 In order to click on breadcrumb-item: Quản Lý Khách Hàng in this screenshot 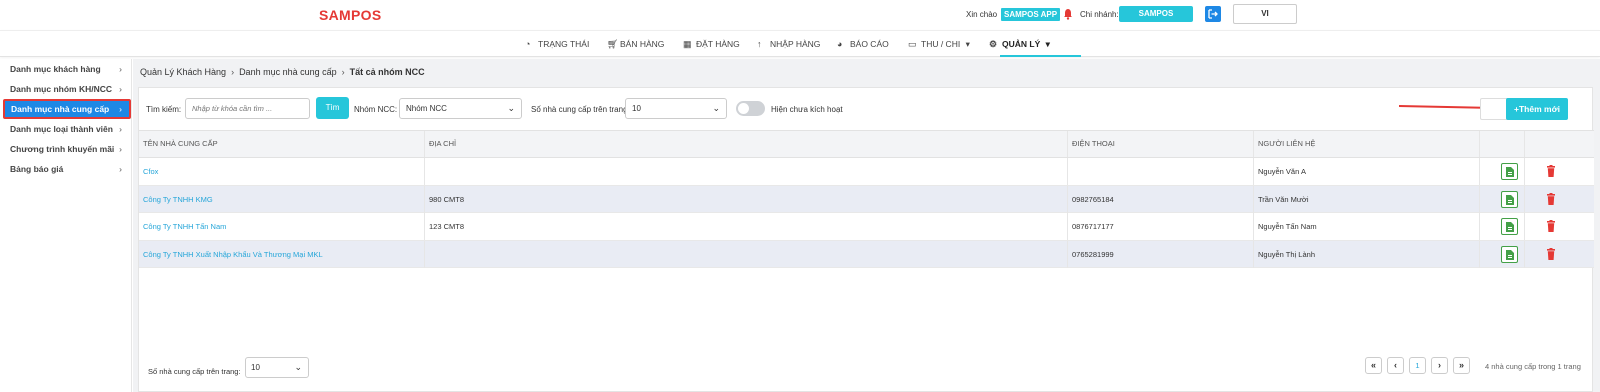, I will do `click(183, 72)`.